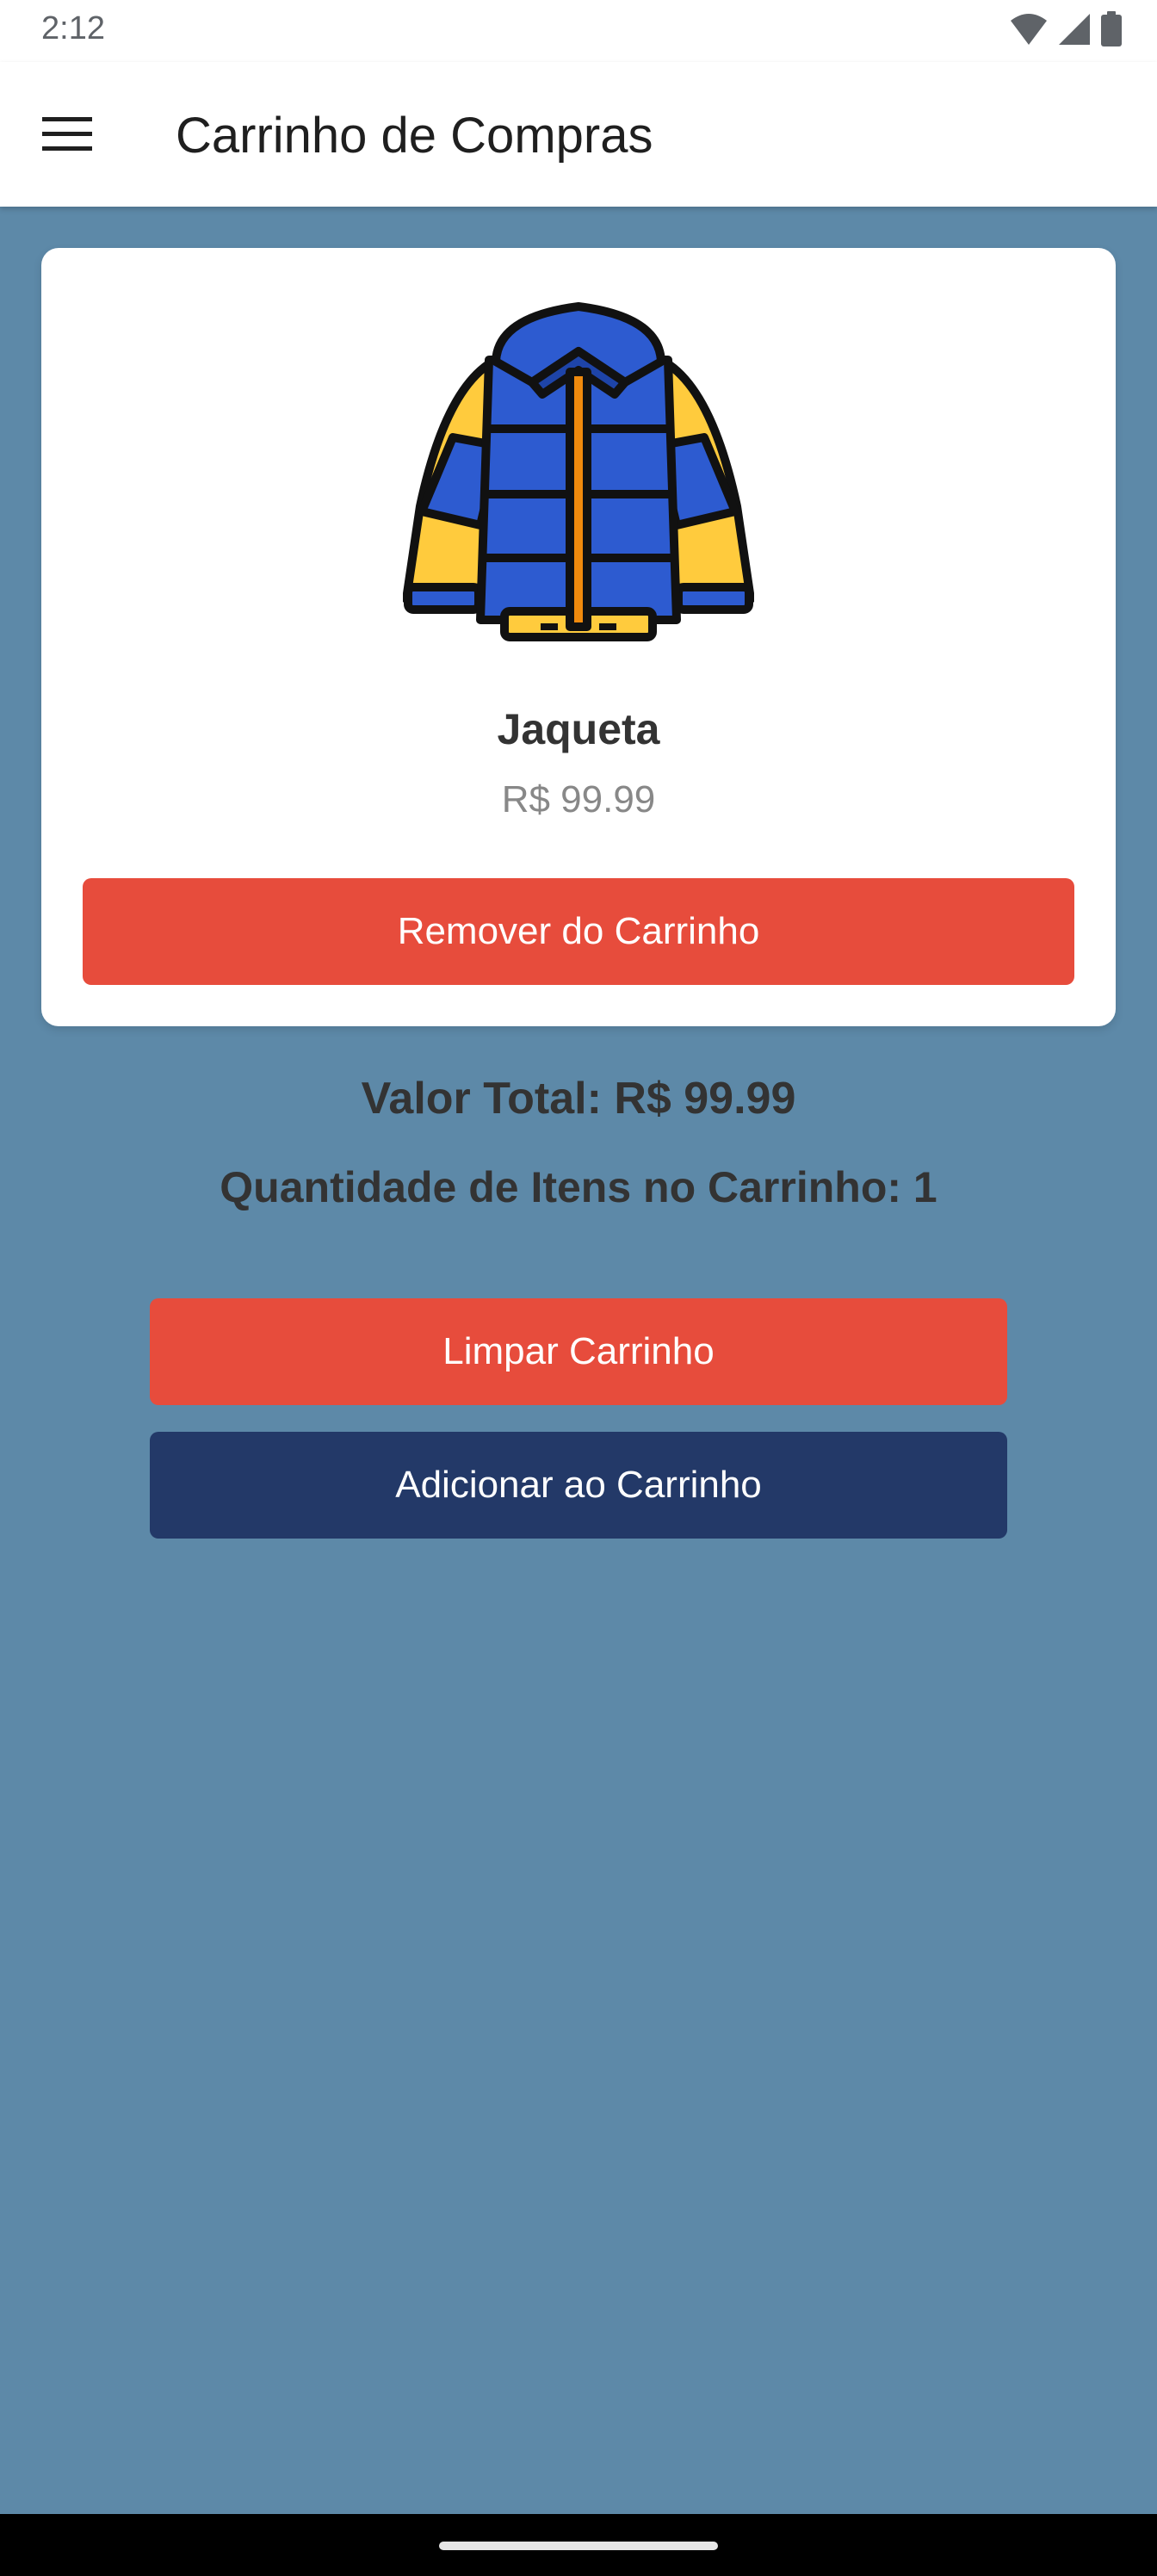  Describe the element at coordinates (579, 1485) in the screenshot. I see `add-to-cart-button: Adicionar ao Carrinho` at that location.